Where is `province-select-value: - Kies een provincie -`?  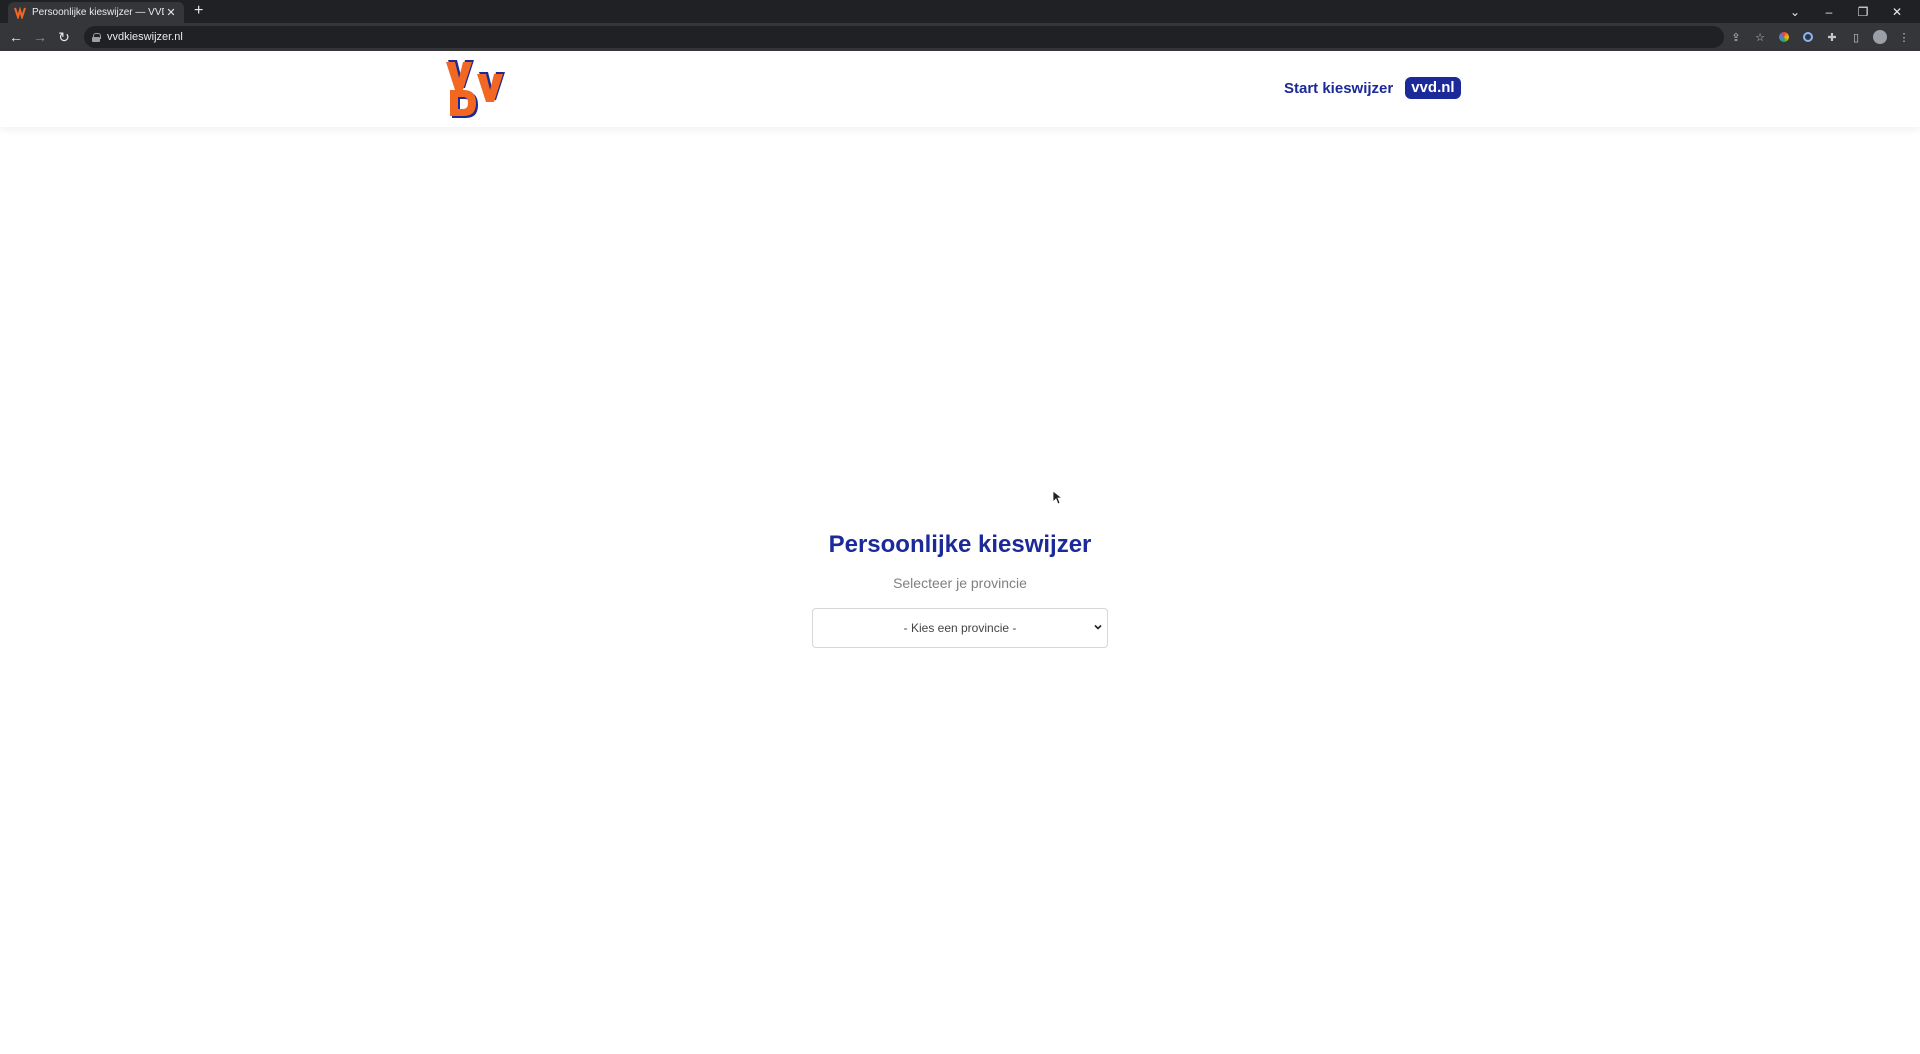
province-select-value: - Kies een provincie - is located at coordinates (960, 628).